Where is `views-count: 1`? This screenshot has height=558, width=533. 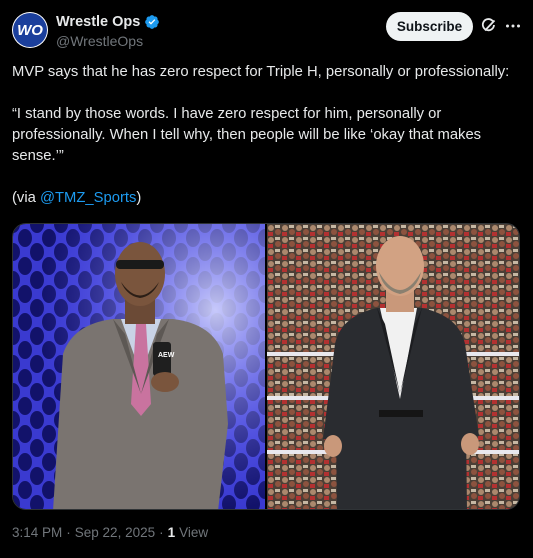
views-count: 1 is located at coordinates (171, 532).